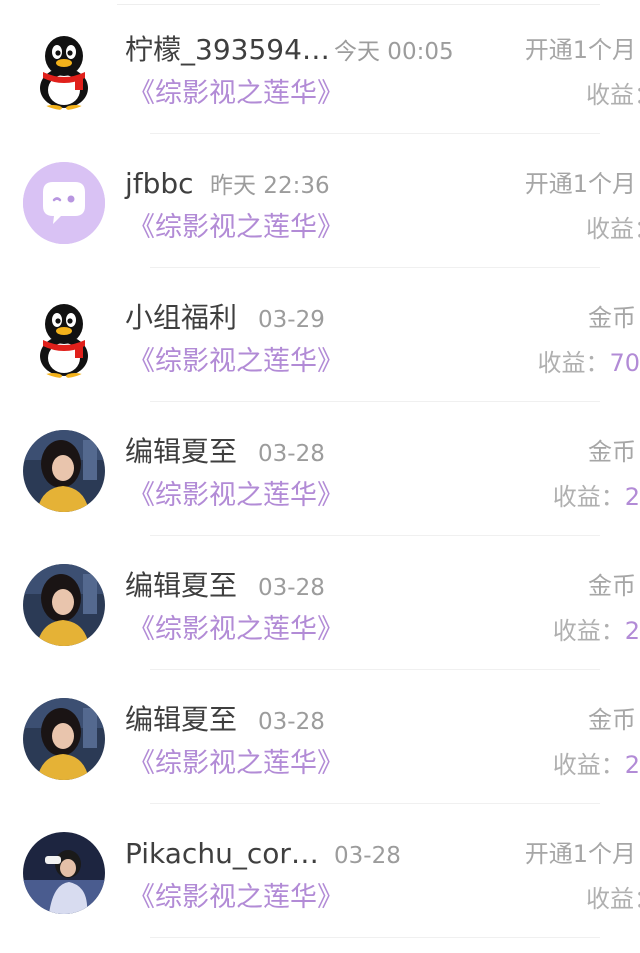 The height and width of the screenshot is (953, 640). What do you see at coordinates (320, 335) in the screenshot?
I see `list-item: 小组福利 03-29 《综影视之莲华》 金币 收益：70` at bounding box center [320, 335].